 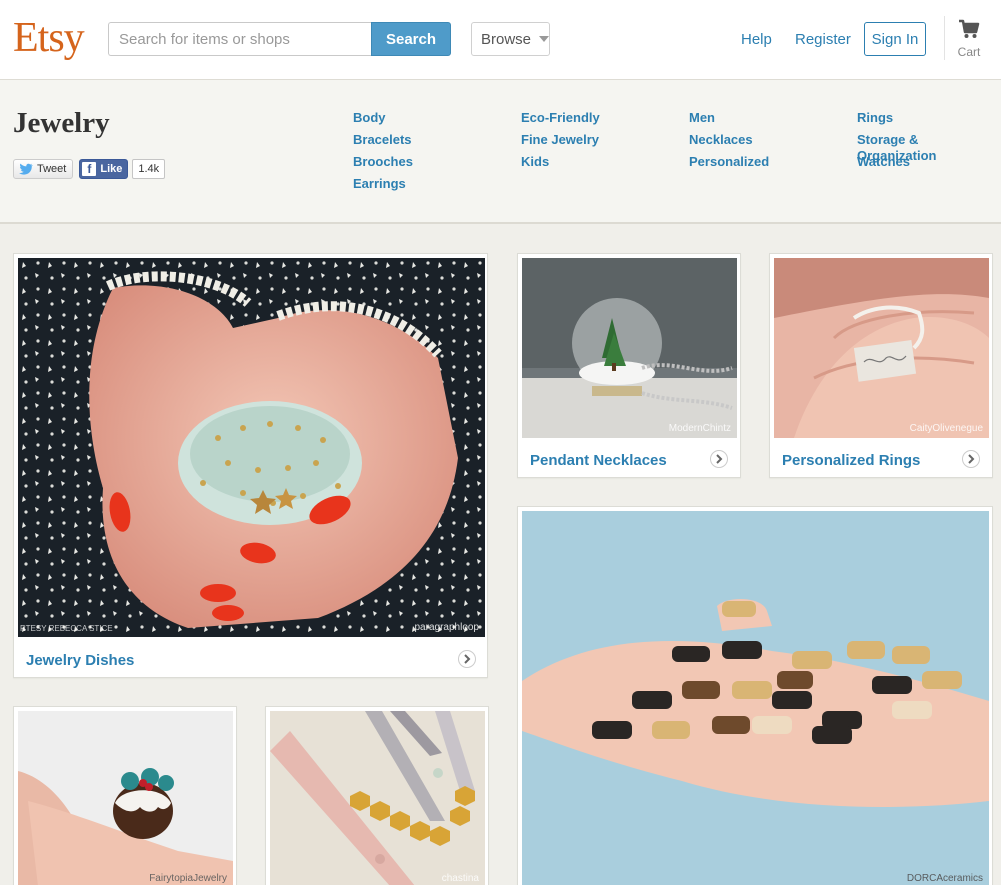 I want to click on tile-label: Jewelry Dishes, so click(x=80, y=660).